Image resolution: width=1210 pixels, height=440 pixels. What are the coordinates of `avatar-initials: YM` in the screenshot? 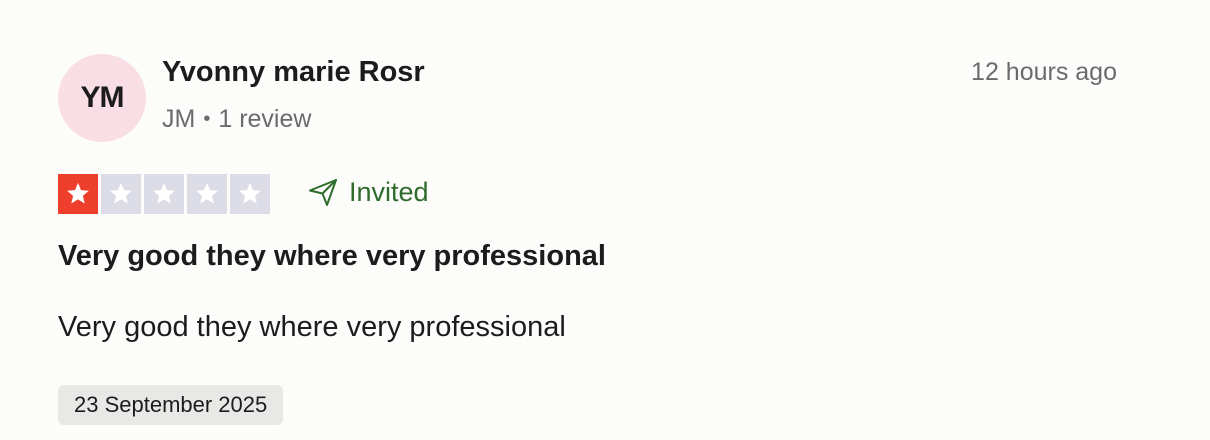 It's located at (102, 97).